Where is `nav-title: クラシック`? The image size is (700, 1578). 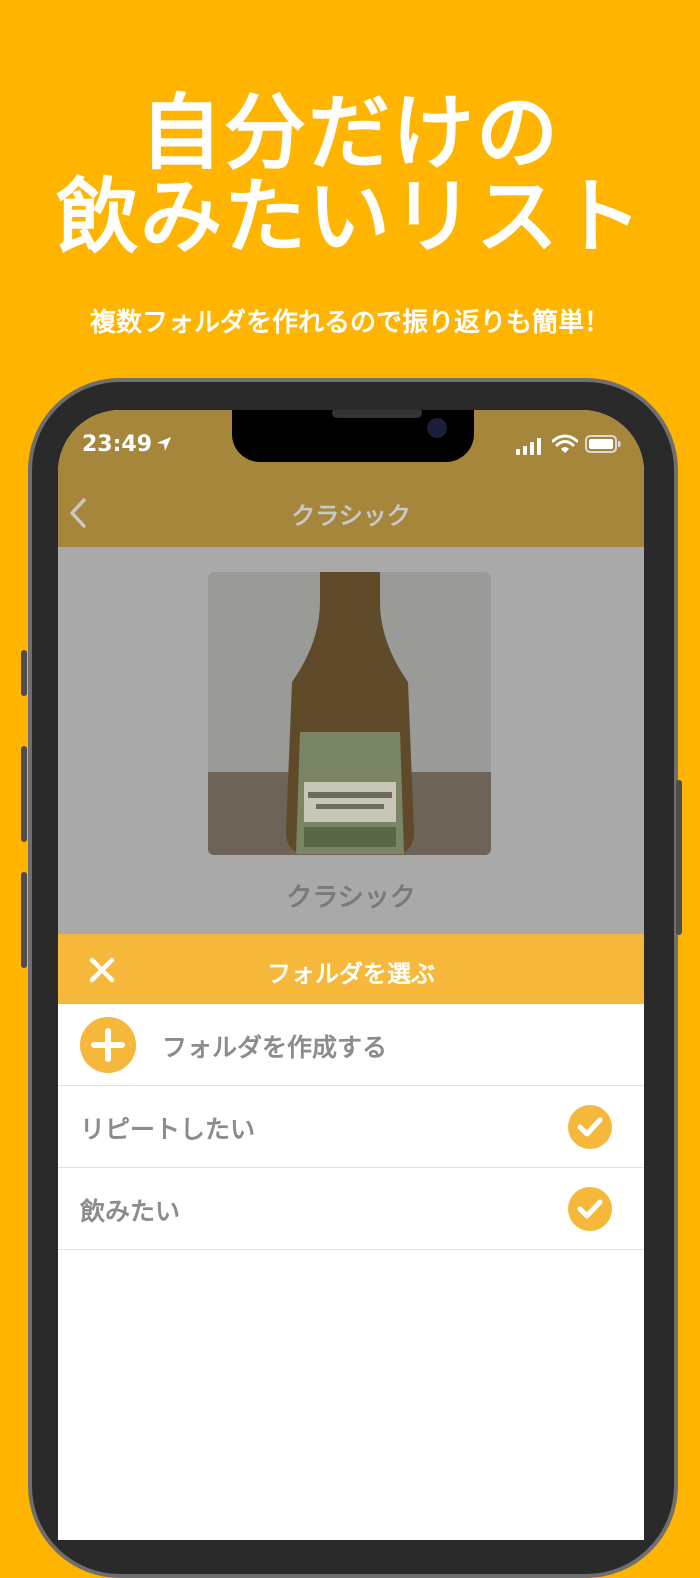 nav-title: クラシック is located at coordinates (351, 516).